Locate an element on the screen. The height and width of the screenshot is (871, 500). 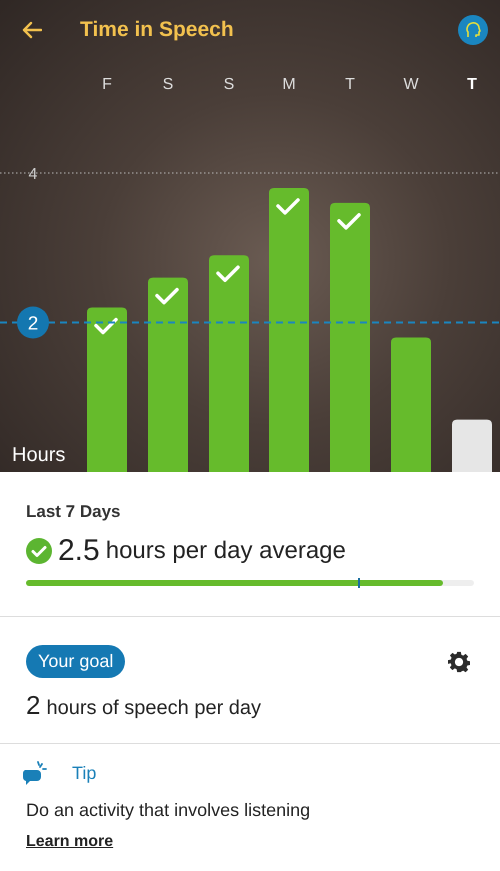
axis-tick-label: 4 is located at coordinates (33, 174).